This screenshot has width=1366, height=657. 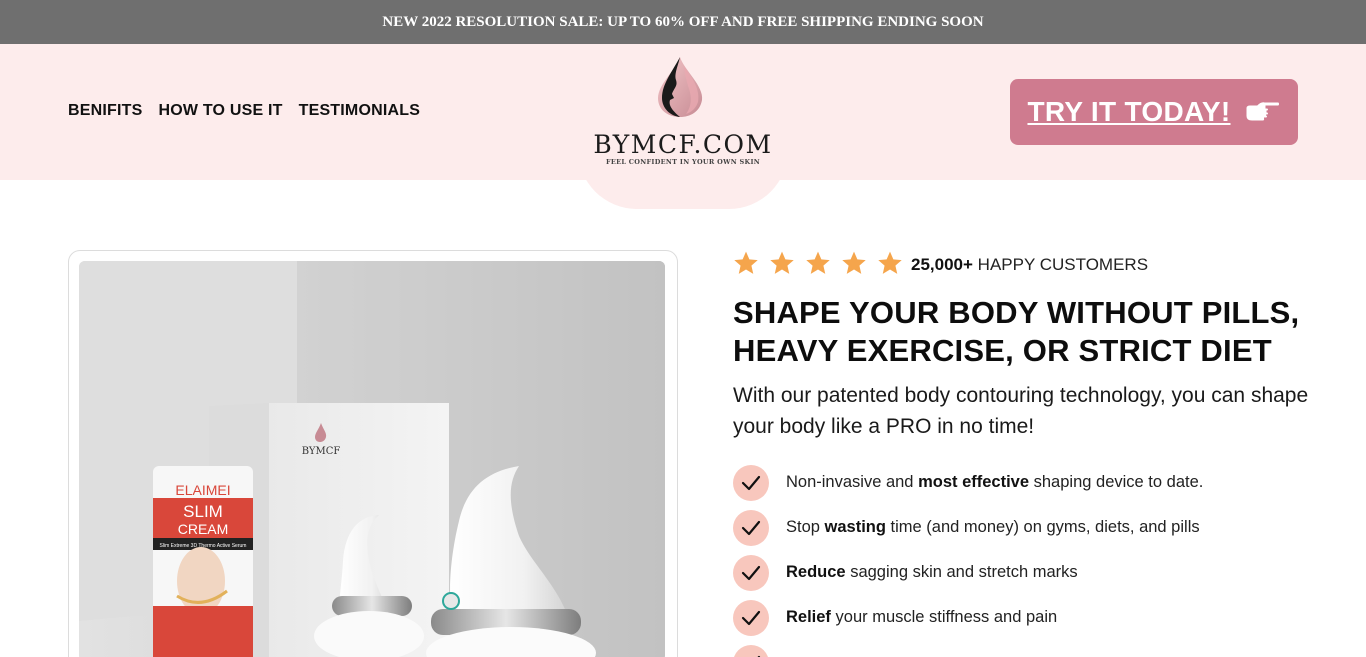 I want to click on tube-title-2: CREAM, so click(x=203, y=529).